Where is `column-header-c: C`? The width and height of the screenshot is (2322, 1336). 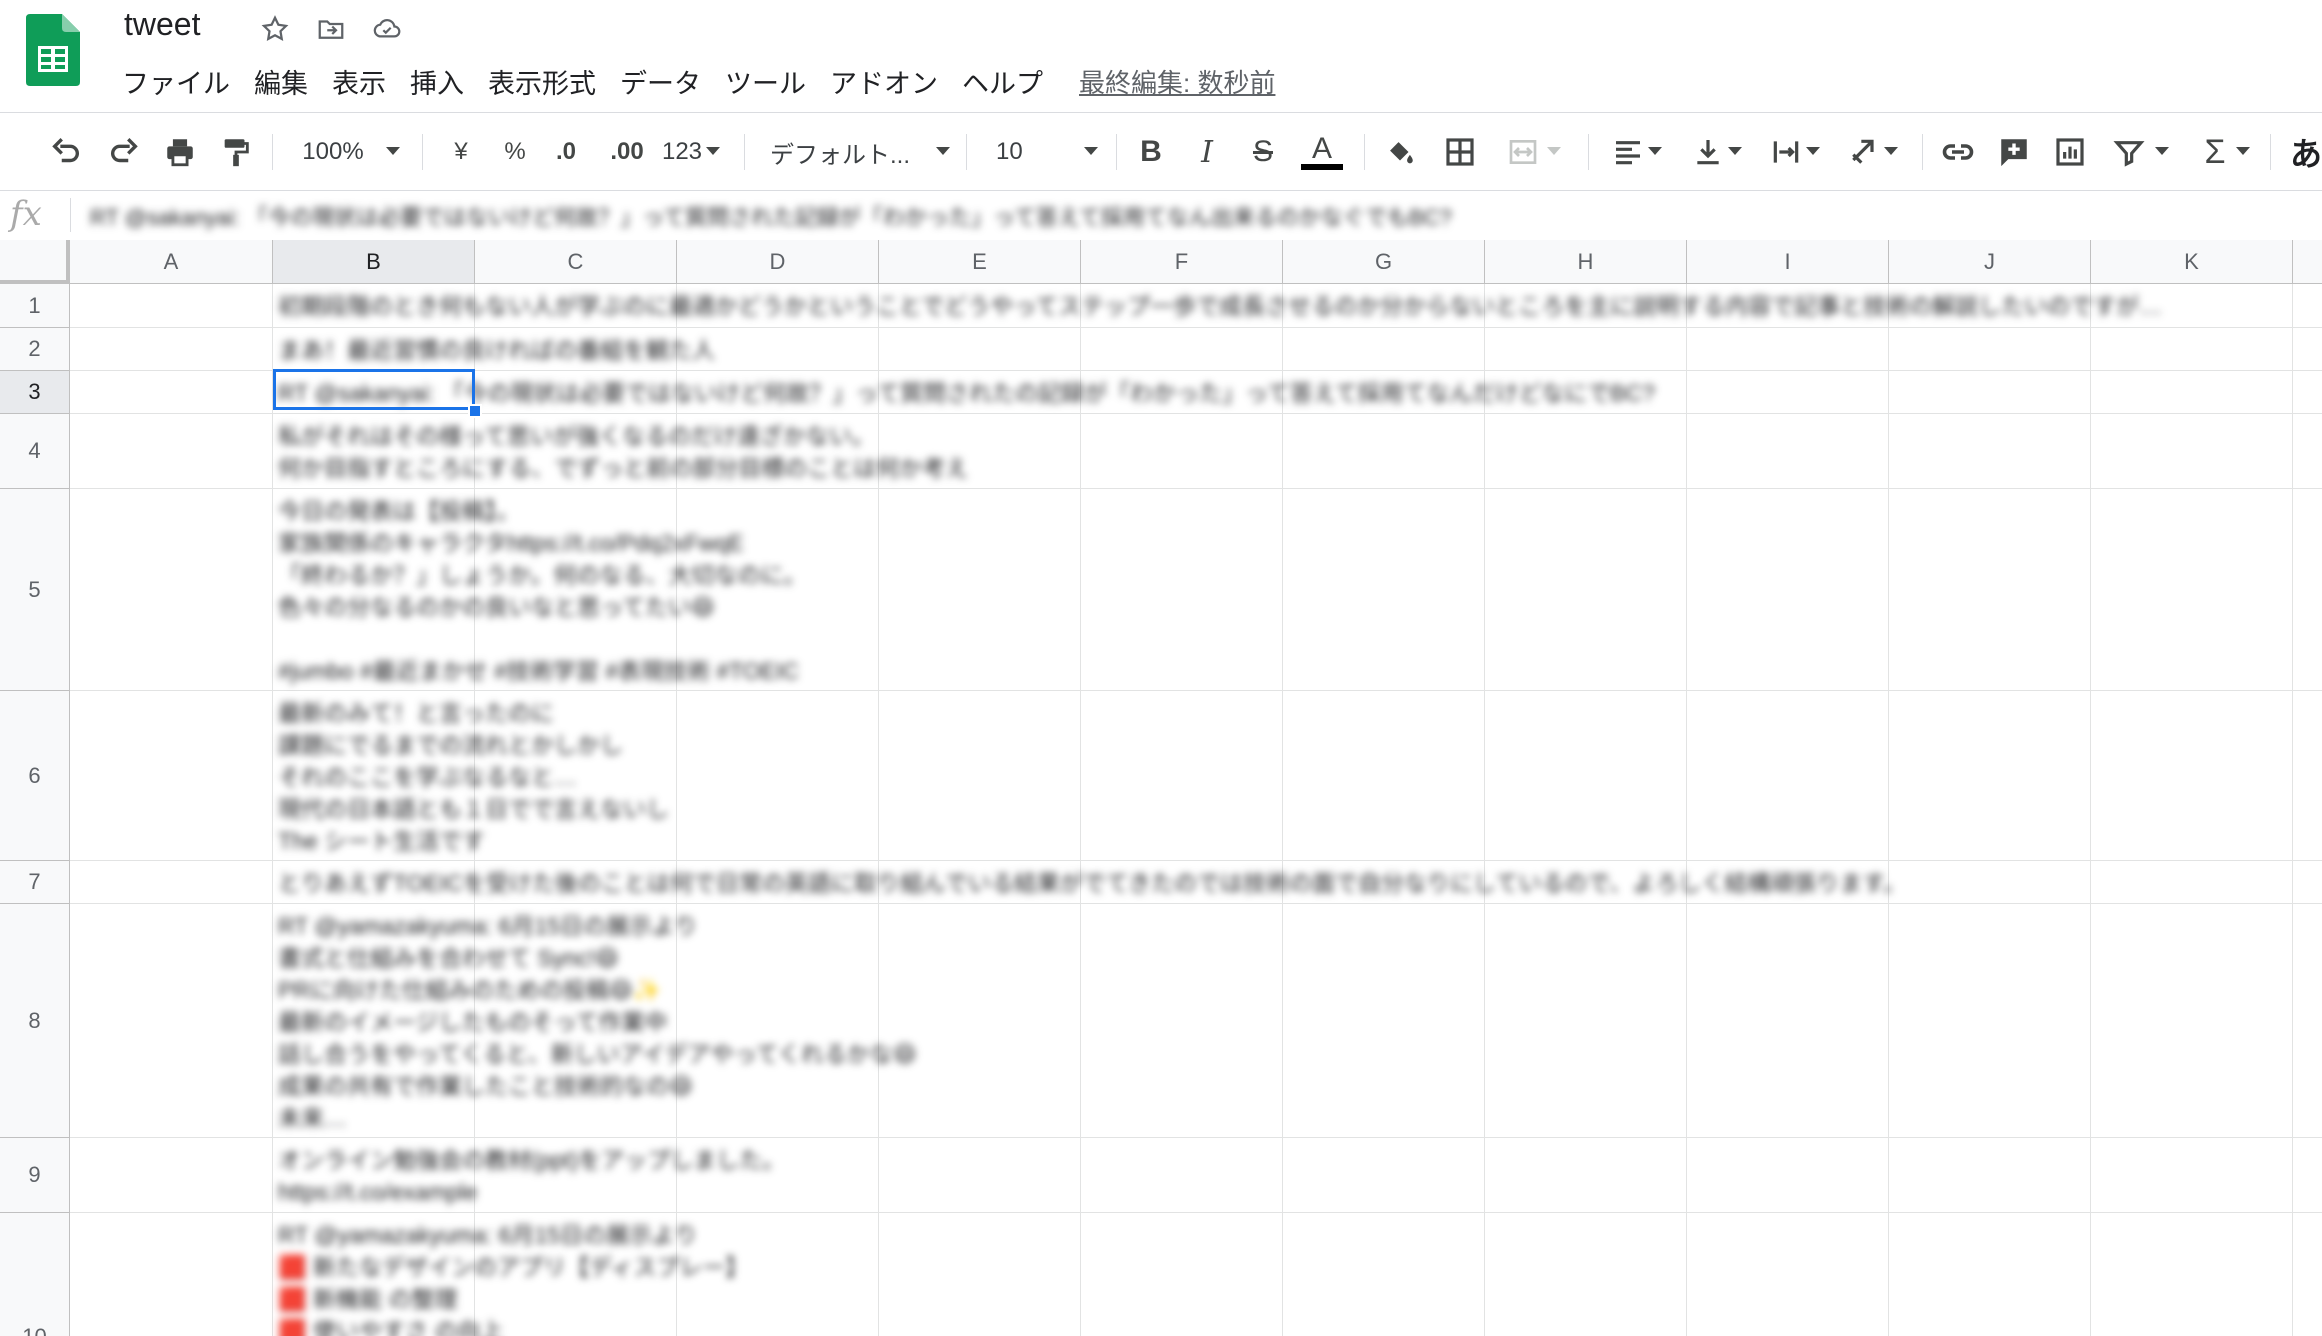
column-header-c: C is located at coordinates (576, 262).